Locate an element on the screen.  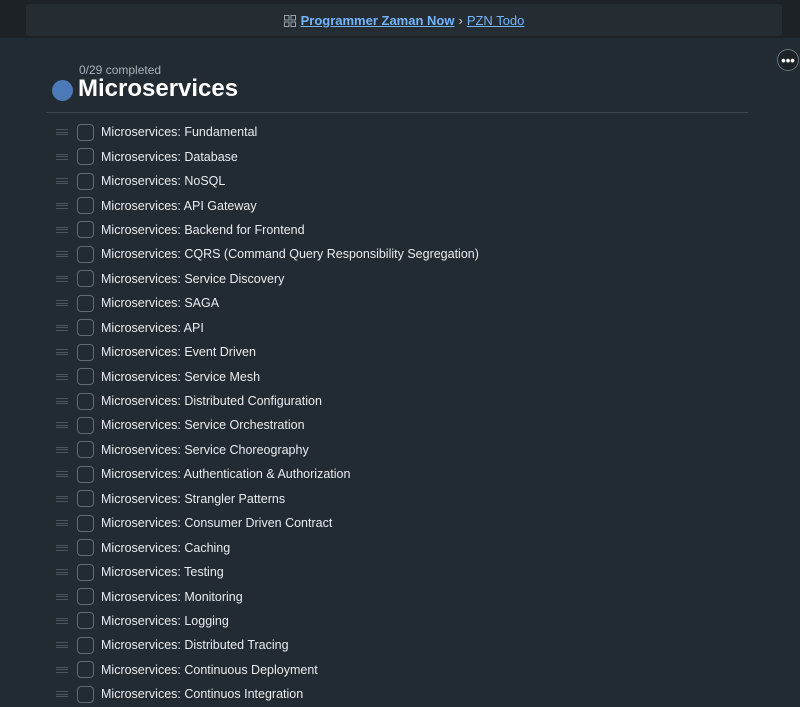
task-label: Microservices: Database is located at coordinates (169, 157).